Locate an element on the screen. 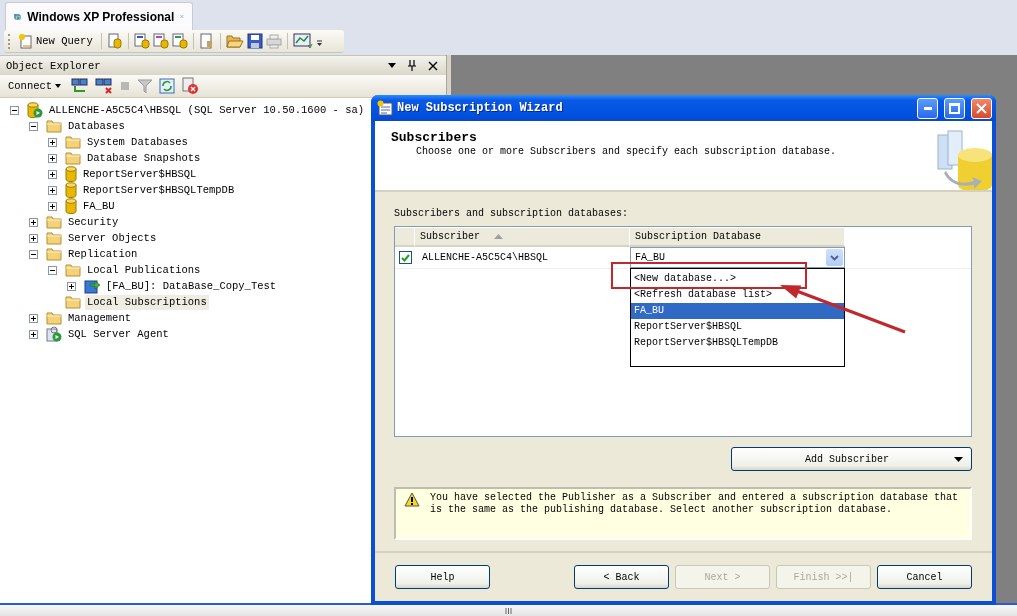 Image resolution: width=1017 pixels, height=616 pixels. chevron-down-icon is located at coordinates (834, 257).